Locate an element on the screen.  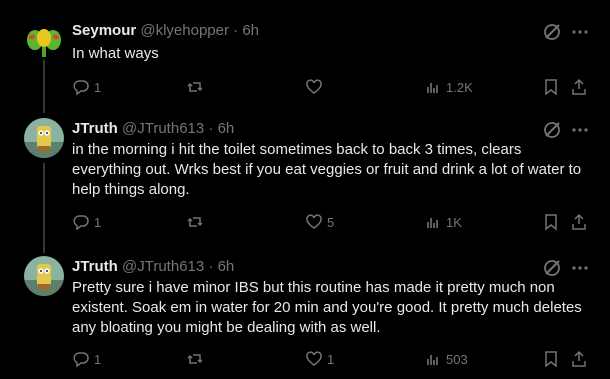
like-button: 1 is located at coordinates (319, 359).